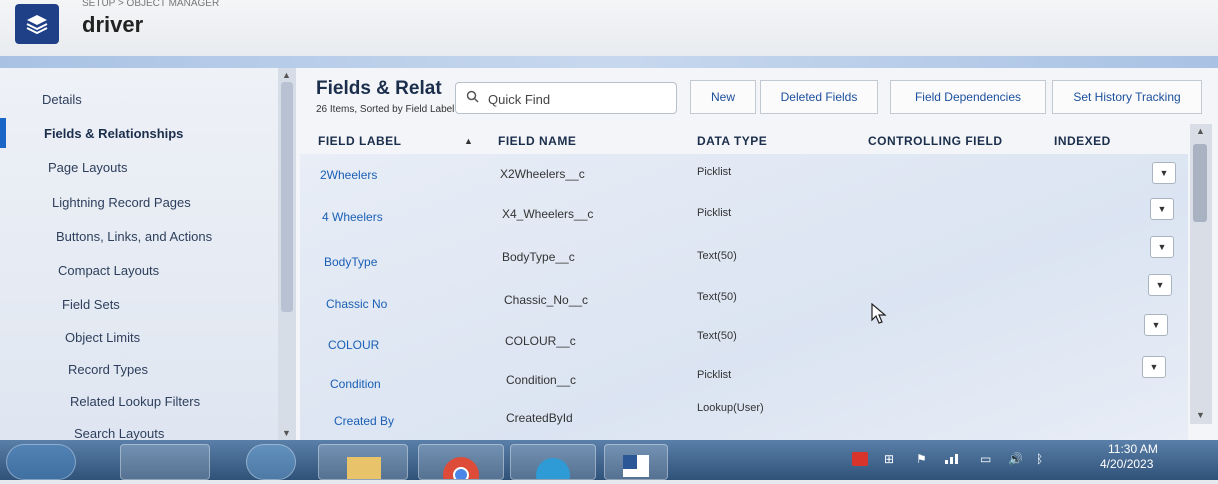  I want to click on sidebar-item-buttons-links-actions: Buttons, Links, and Actions, so click(134, 236).